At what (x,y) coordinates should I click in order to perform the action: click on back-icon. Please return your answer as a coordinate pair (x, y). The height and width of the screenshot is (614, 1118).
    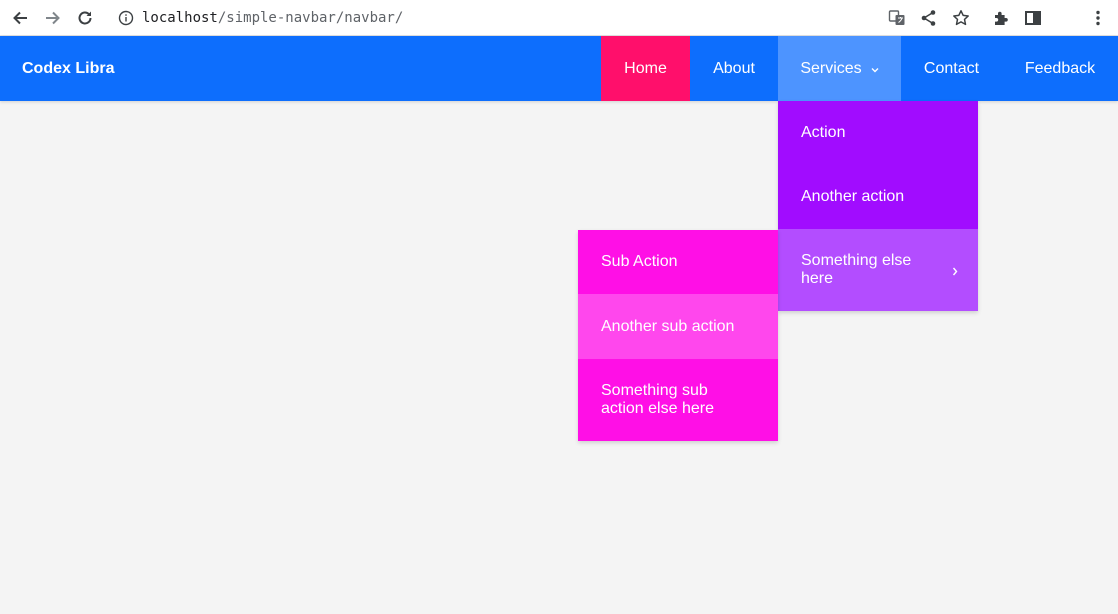
    Looking at the image, I should click on (20, 18).